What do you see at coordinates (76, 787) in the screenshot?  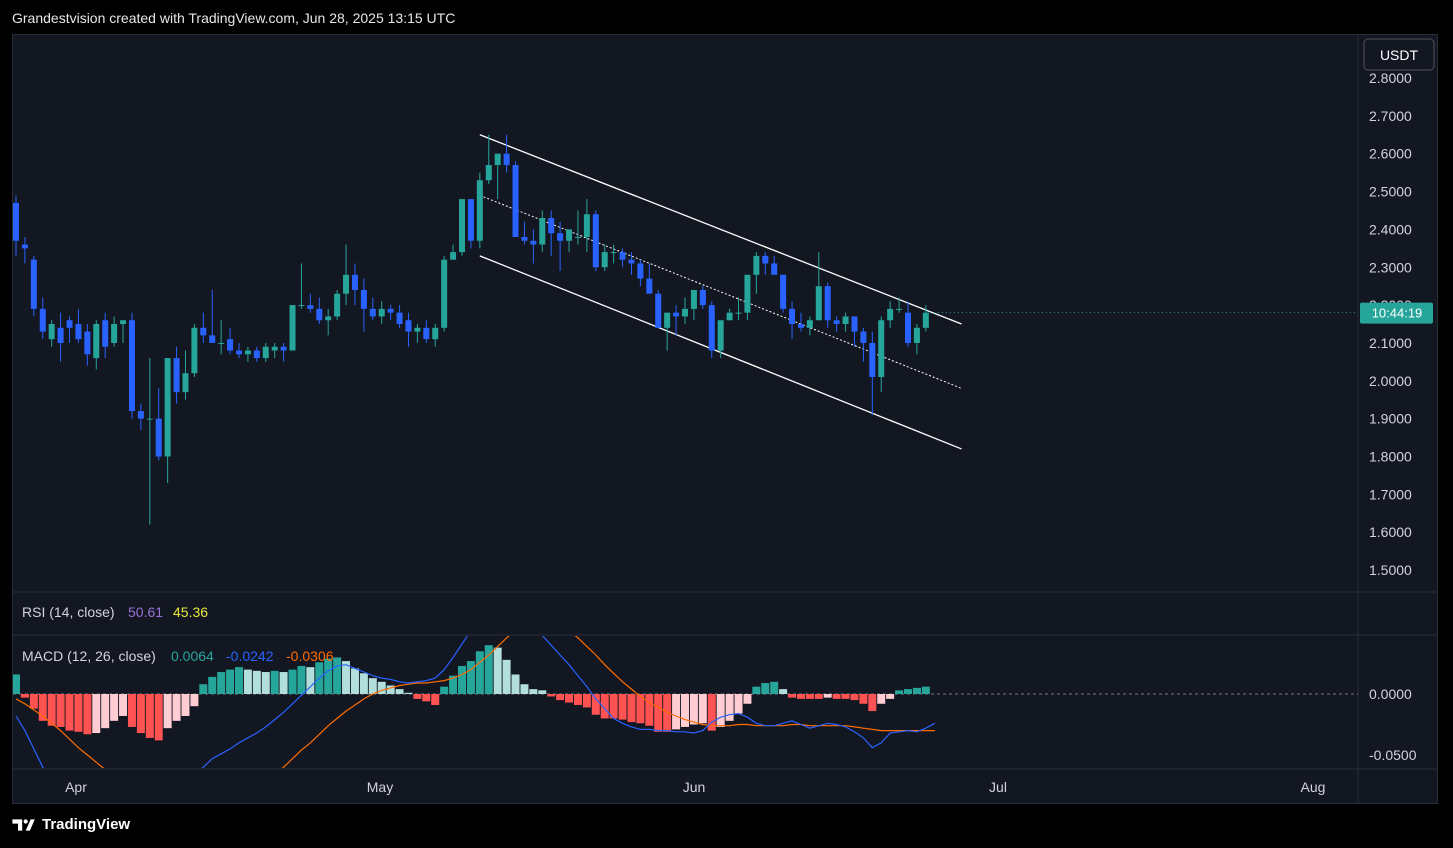 I see `time-axis-label: Apr` at bounding box center [76, 787].